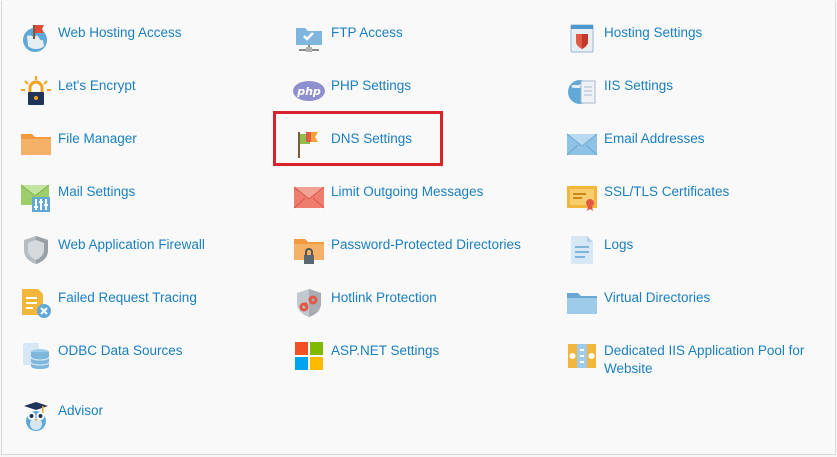 This screenshot has height=457, width=837. I want to click on tool-virtual-directories: Virtual Directories, so click(638, 303).